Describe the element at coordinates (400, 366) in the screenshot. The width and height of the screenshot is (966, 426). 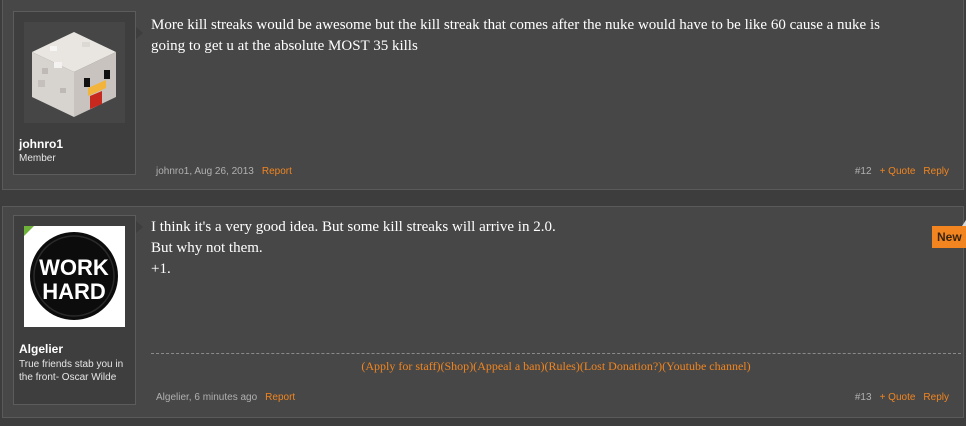
I see `signature-link-apply-for-staff: Apply for staff` at that location.